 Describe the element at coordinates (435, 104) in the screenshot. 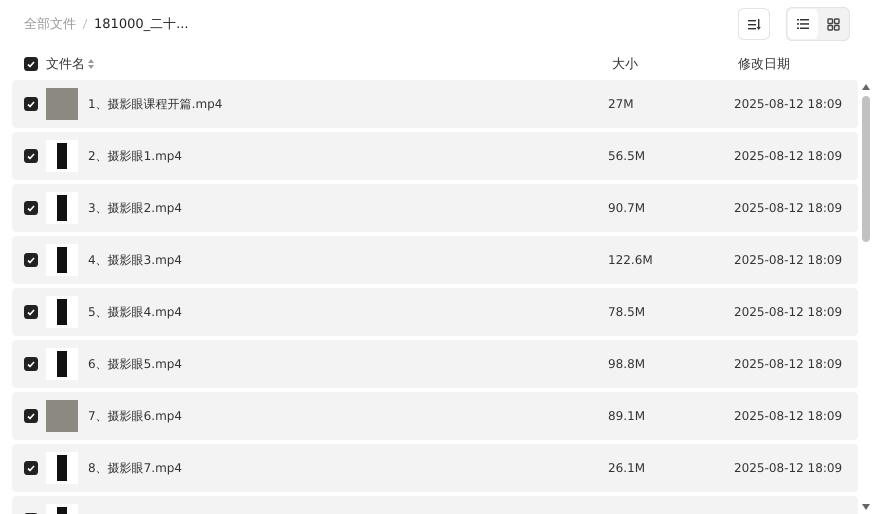

I see `file-row: 1、摄影眼课程开篇.mp4 27M 2025-08-12 18:09` at that location.